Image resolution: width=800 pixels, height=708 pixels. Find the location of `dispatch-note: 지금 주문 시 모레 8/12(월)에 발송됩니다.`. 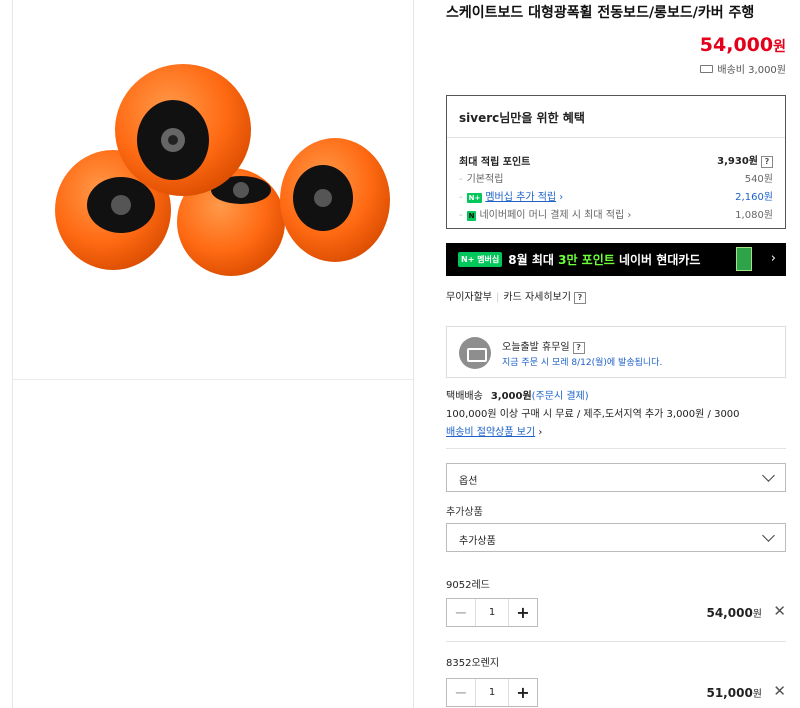

dispatch-note: 지금 주문 시 모레 8/12(월)에 발송됩니다. is located at coordinates (582, 363).